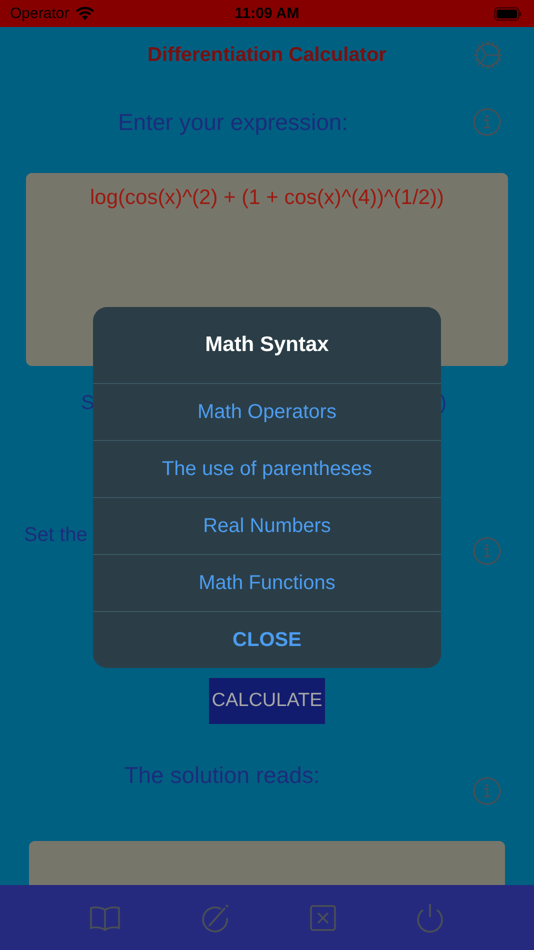 Image resolution: width=534 pixels, height=950 pixels. Describe the element at coordinates (215, 918) in the screenshot. I see `pencil-circle-icon` at that location.